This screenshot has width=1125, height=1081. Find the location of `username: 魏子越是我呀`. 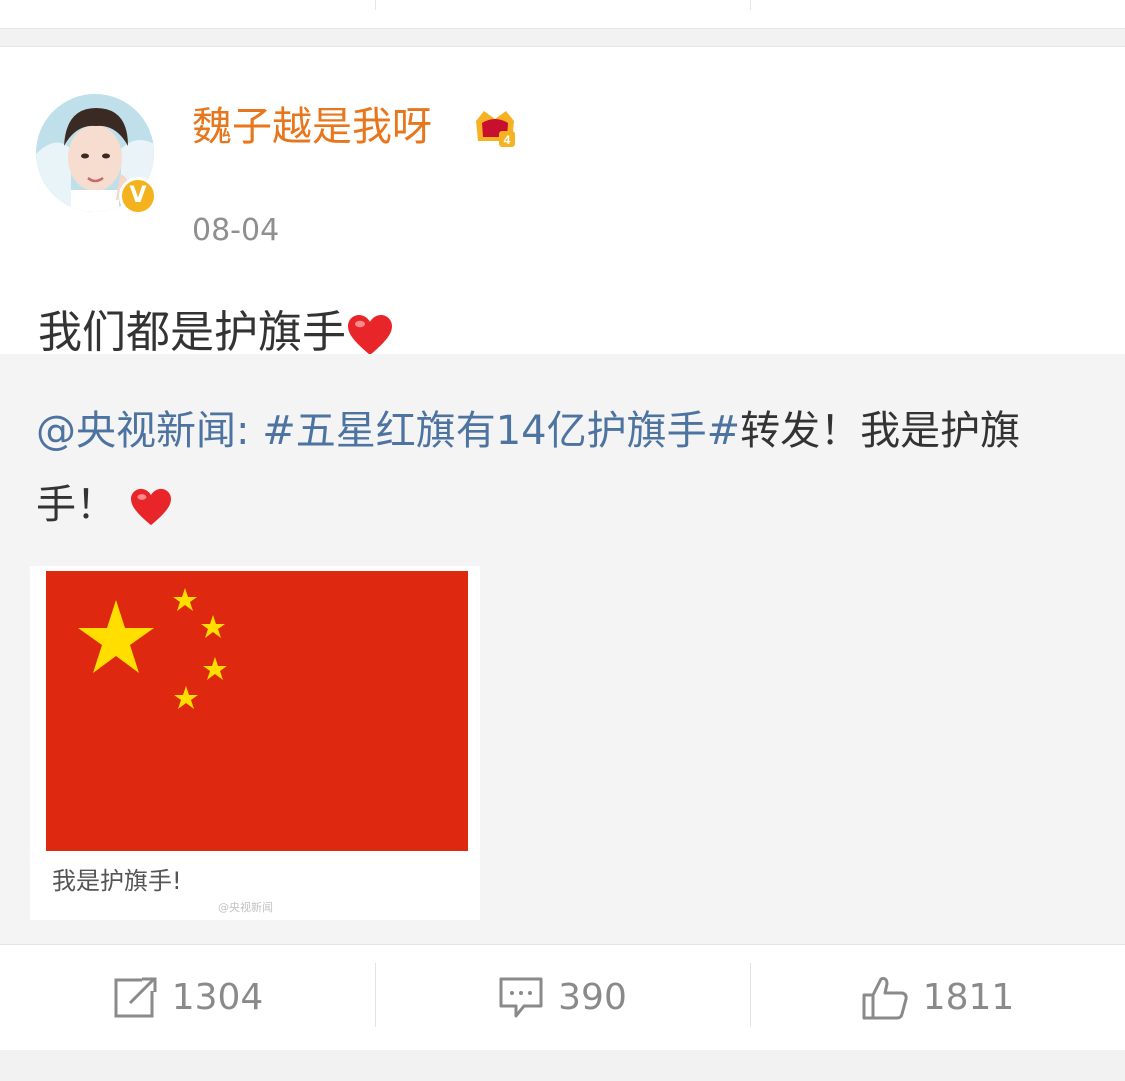

username: 魏子越是我呀 is located at coordinates (312, 127).